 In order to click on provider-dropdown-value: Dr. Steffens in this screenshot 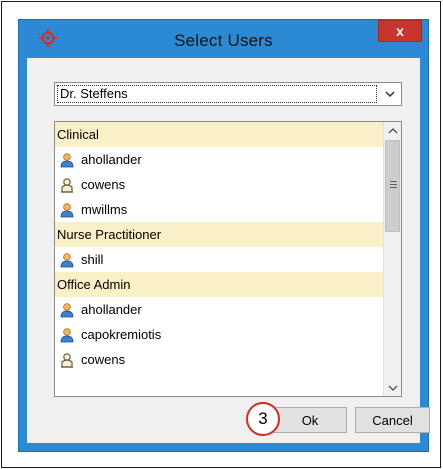, I will do `click(217, 94)`.